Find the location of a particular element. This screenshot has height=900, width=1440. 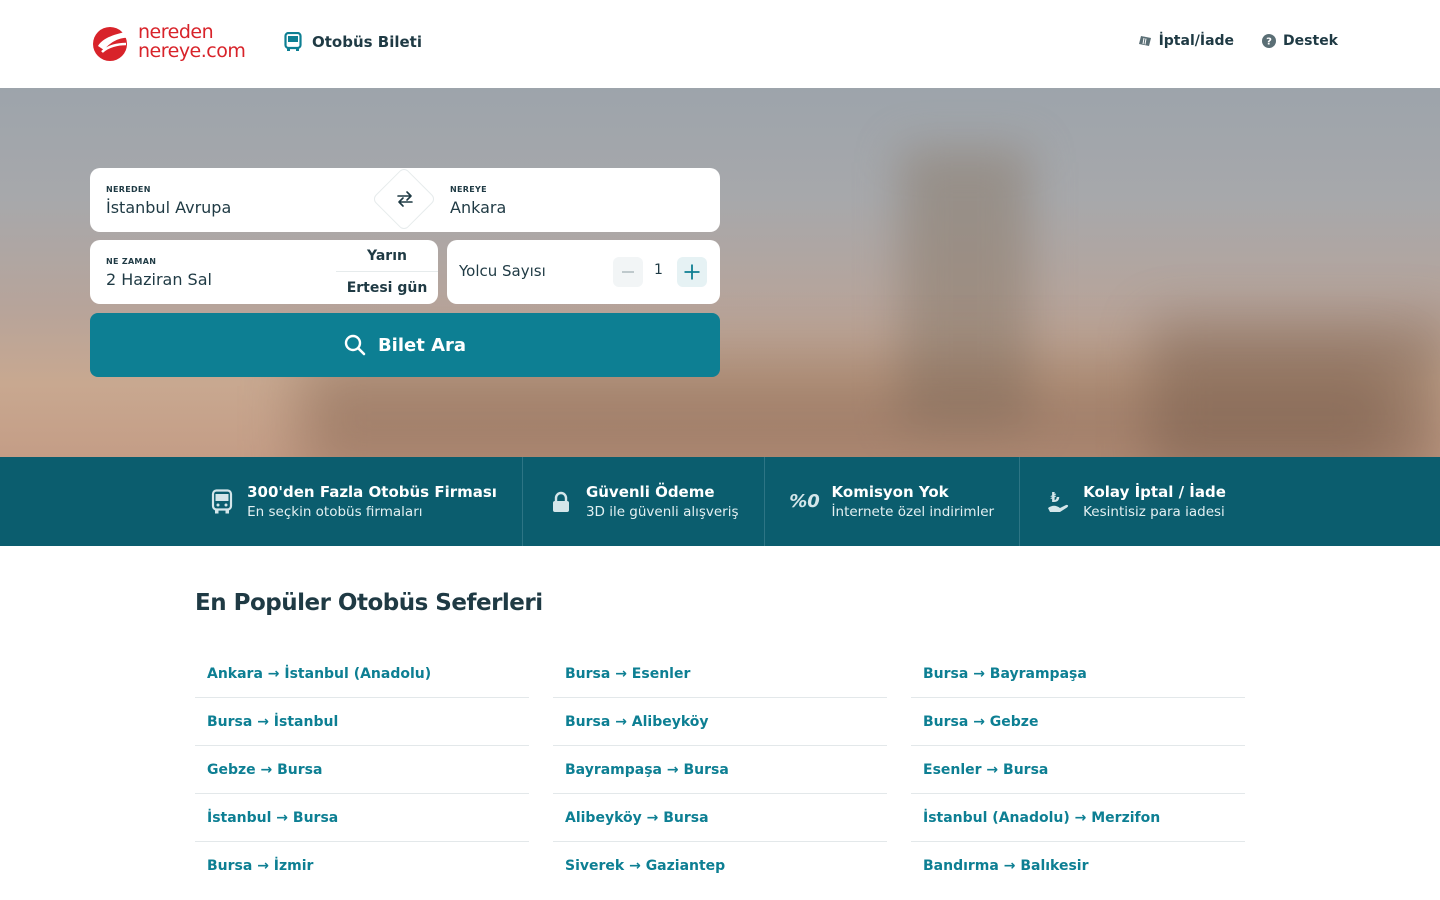

nav-cancel-refund: İptal/İade is located at coordinates (1186, 41).